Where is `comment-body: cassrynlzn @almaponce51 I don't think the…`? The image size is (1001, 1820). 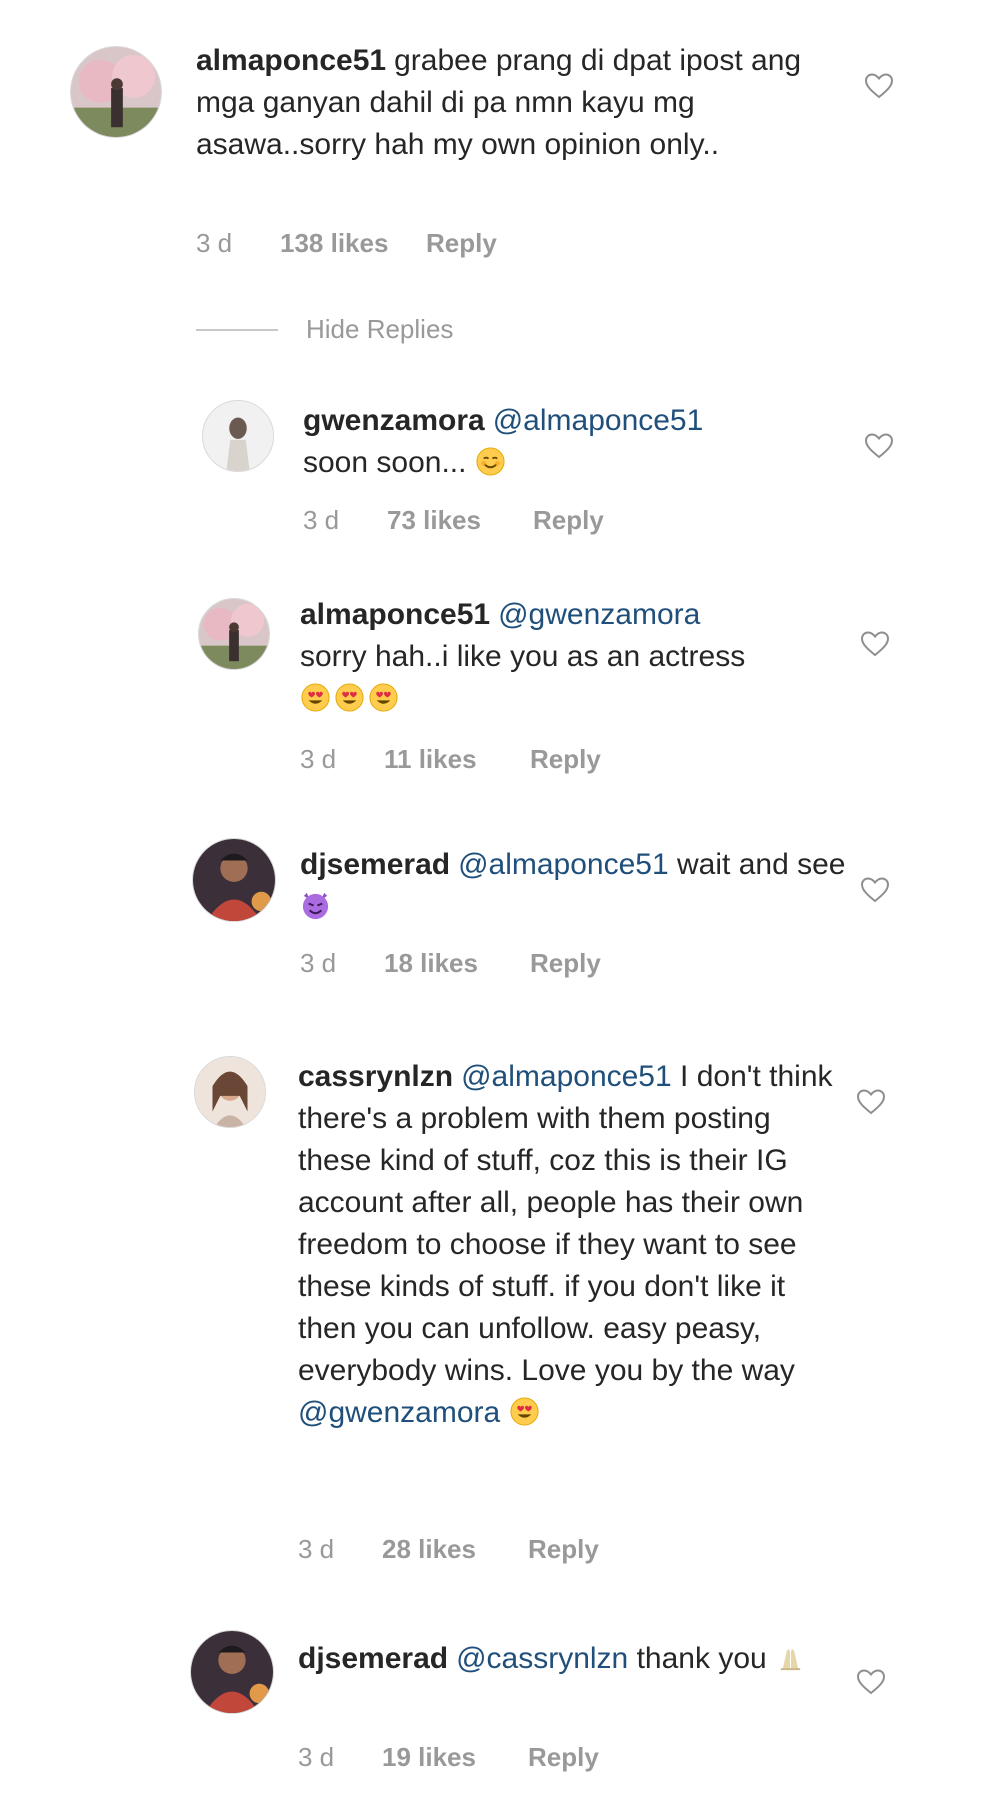 comment-body: cassrynlzn @almaponce51 I don't think the… is located at coordinates (568, 1245).